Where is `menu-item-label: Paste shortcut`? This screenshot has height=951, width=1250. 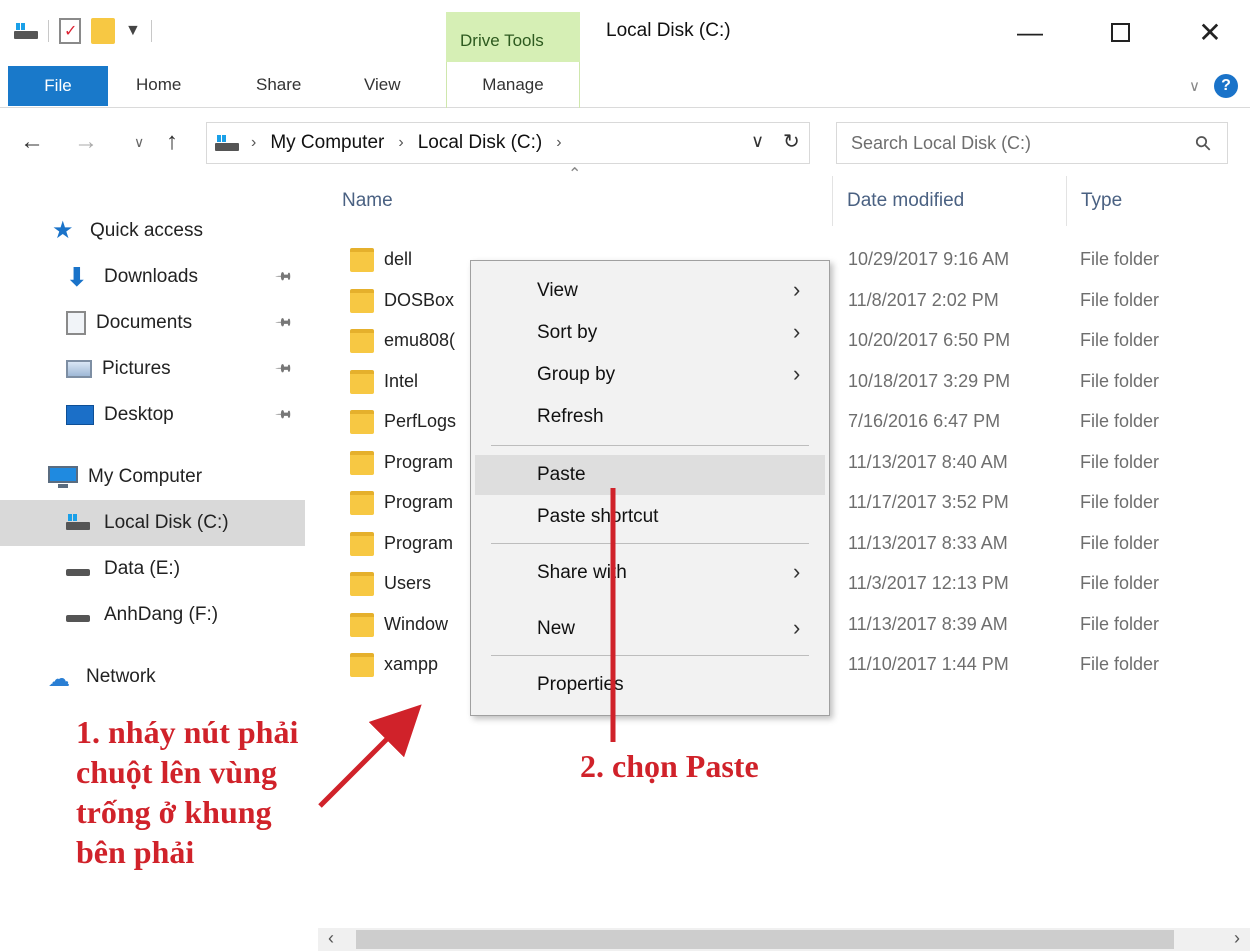 menu-item-label: Paste shortcut is located at coordinates (598, 516).